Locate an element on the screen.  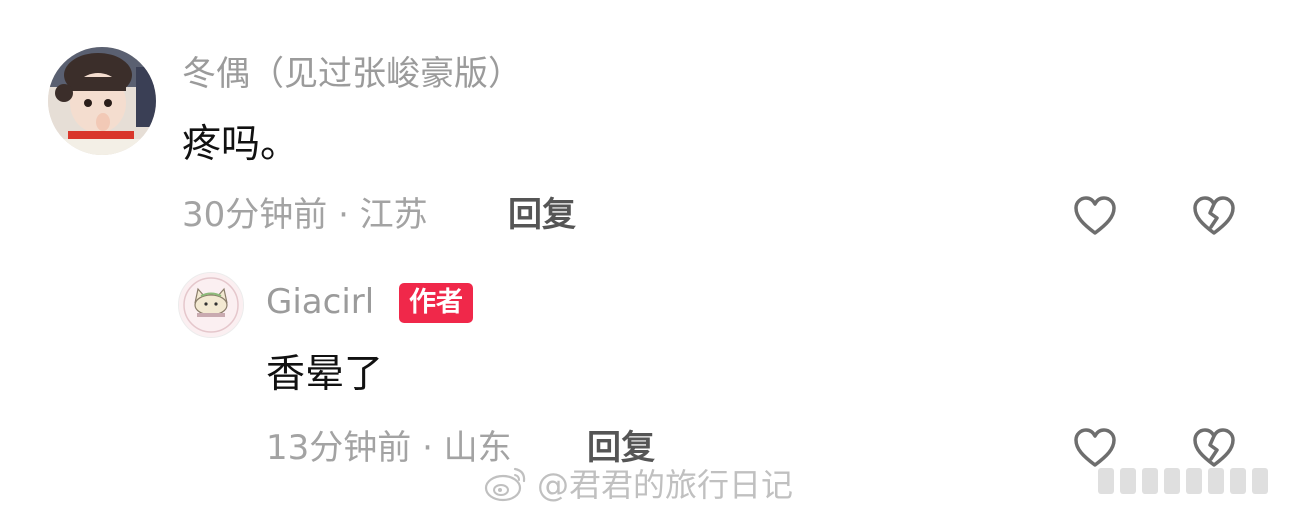
watermark: @君君的旅行日记 is located at coordinates (638, 483).